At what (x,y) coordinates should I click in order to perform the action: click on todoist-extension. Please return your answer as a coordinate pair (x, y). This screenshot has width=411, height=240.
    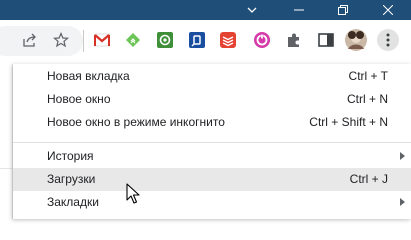
    Looking at the image, I should click on (228, 40).